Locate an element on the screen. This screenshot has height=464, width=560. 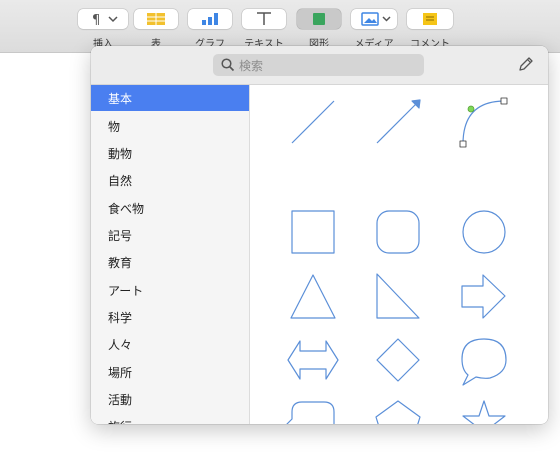
category-item: 科学 is located at coordinates (170, 317).